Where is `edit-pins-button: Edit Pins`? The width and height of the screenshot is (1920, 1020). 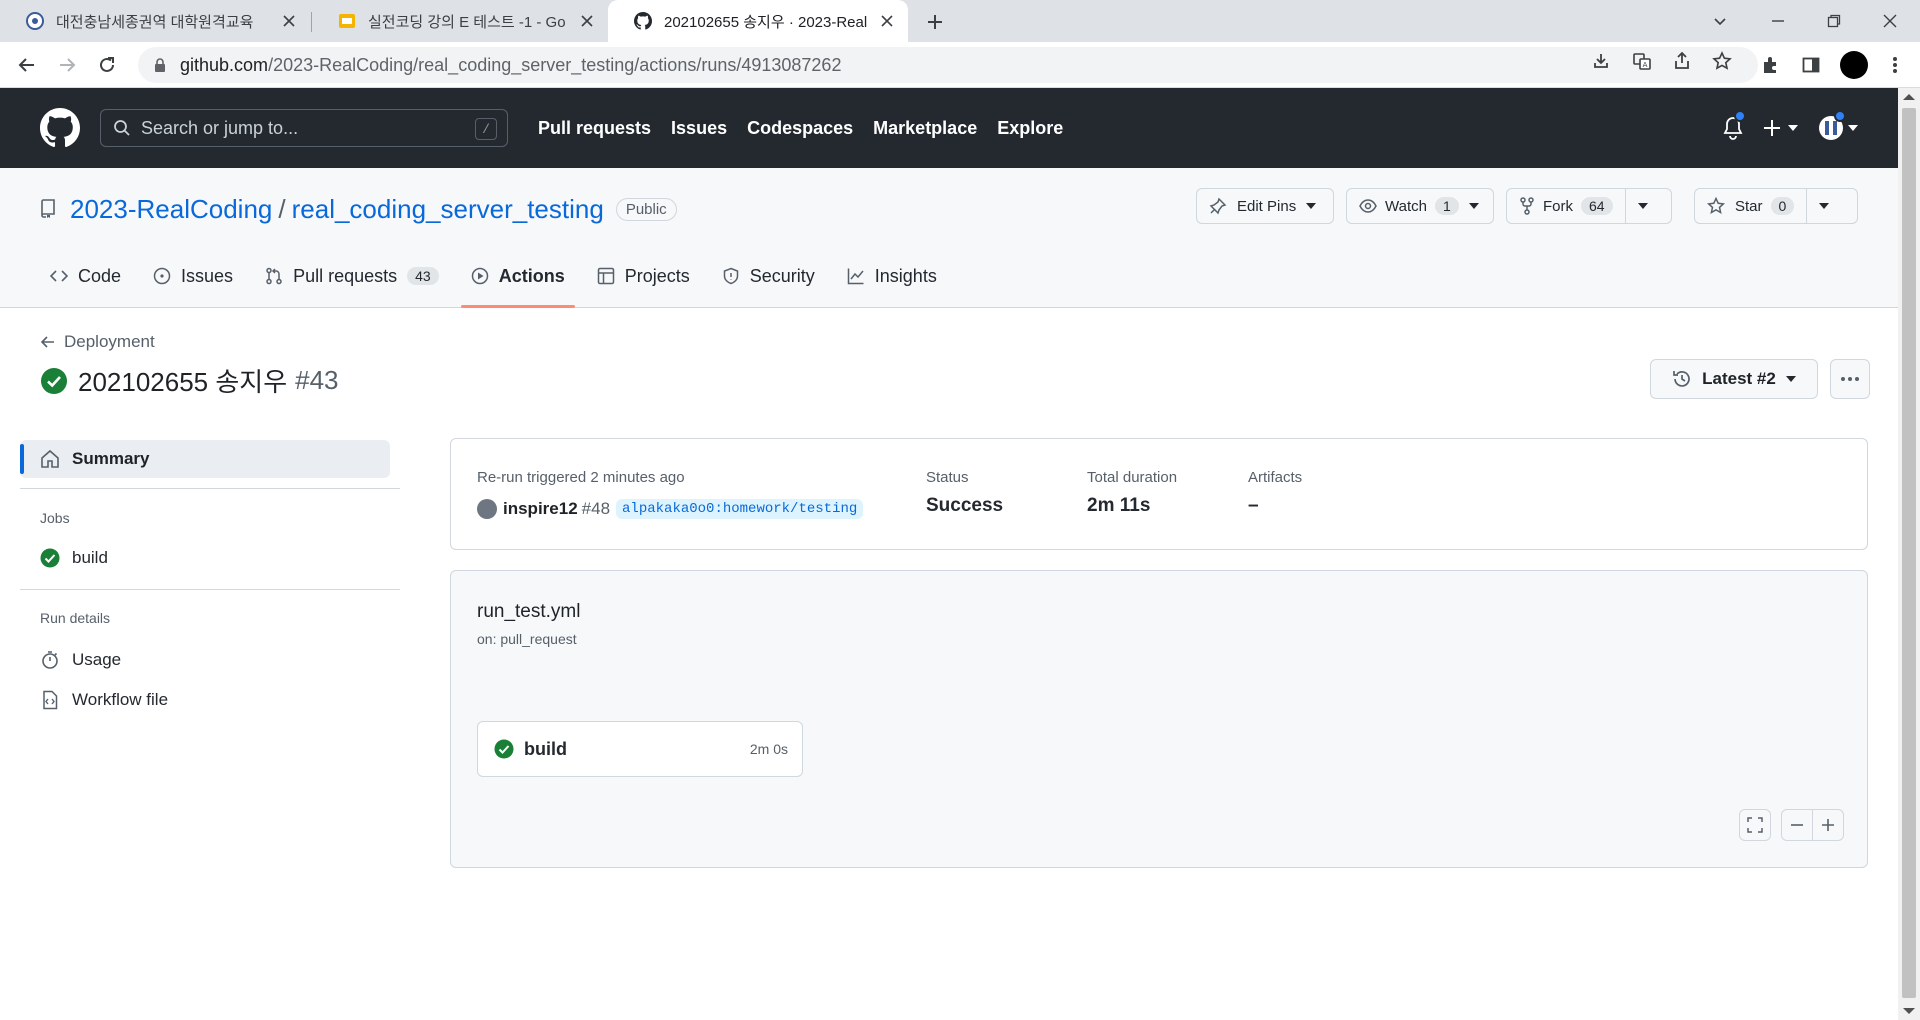
edit-pins-button: Edit Pins is located at coordinates (1265, 206).